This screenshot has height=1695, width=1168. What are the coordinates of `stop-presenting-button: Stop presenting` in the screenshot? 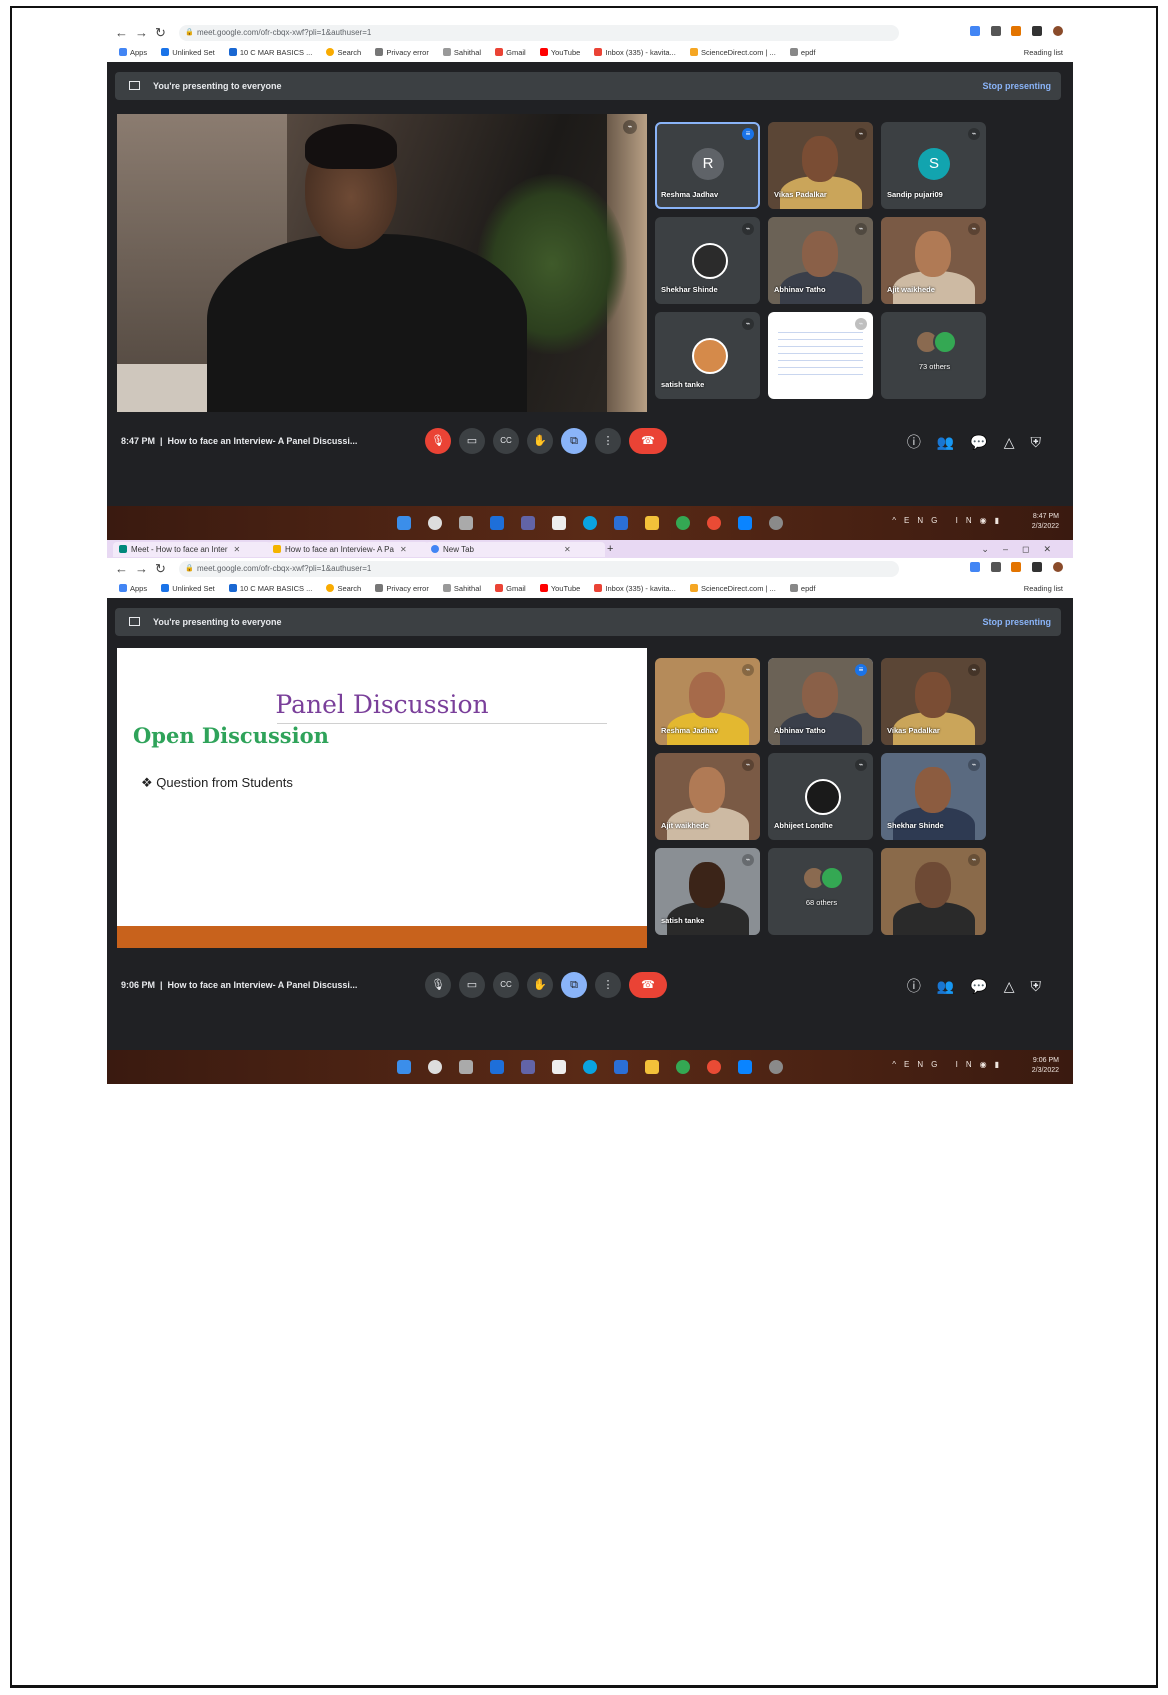 It's located at (1016, 622).